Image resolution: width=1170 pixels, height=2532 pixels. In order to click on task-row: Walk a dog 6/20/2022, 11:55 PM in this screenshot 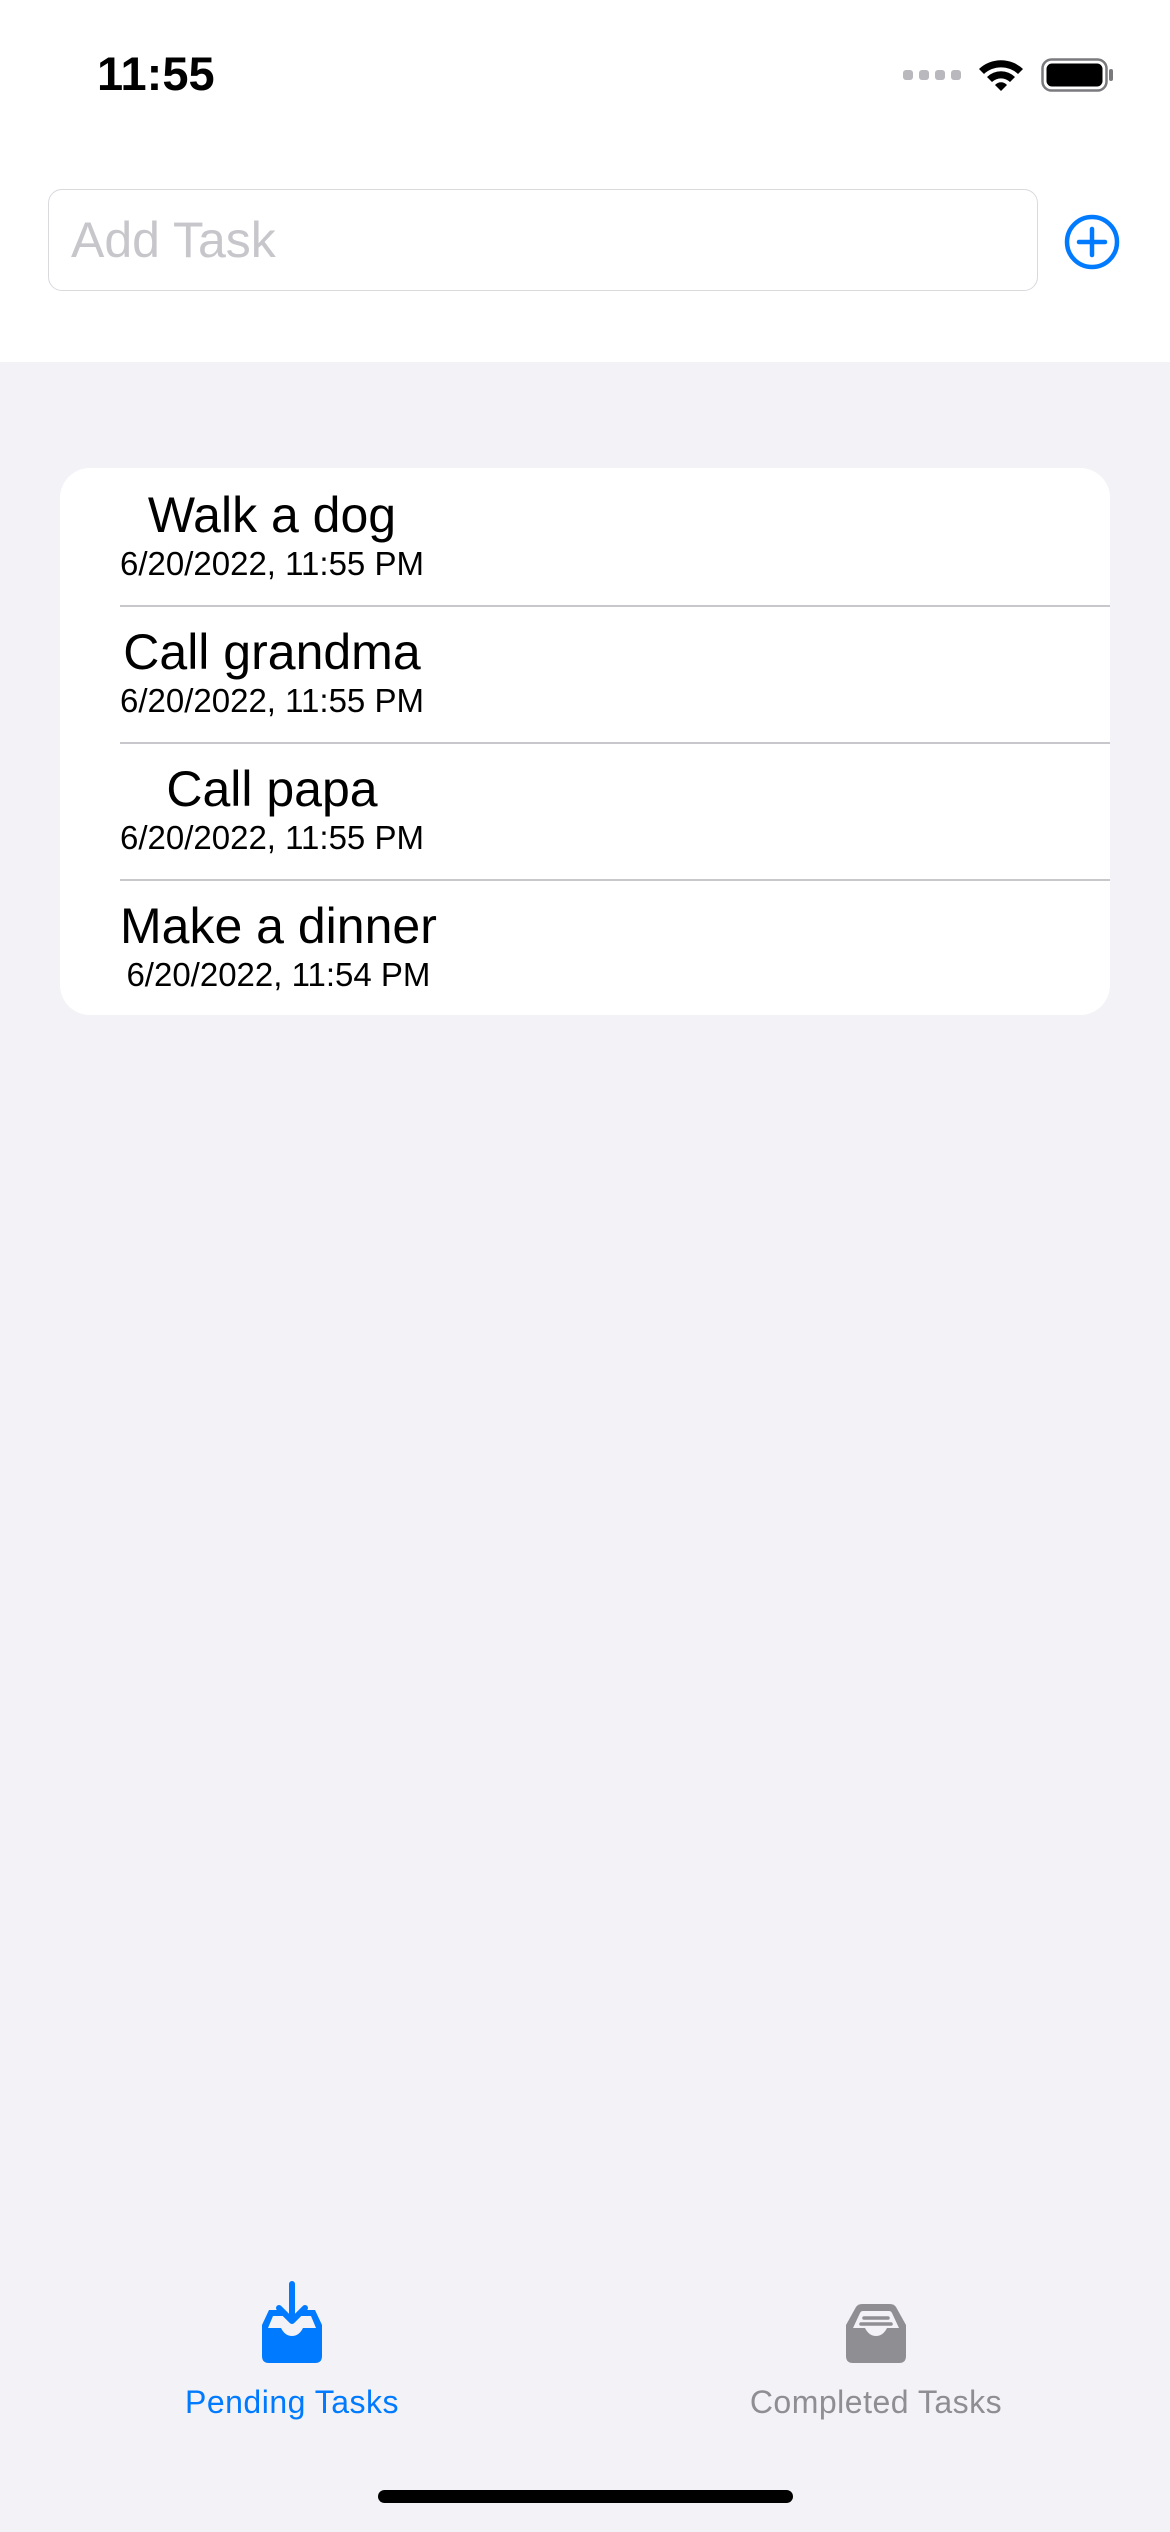, I will do `click(585, 536)`.